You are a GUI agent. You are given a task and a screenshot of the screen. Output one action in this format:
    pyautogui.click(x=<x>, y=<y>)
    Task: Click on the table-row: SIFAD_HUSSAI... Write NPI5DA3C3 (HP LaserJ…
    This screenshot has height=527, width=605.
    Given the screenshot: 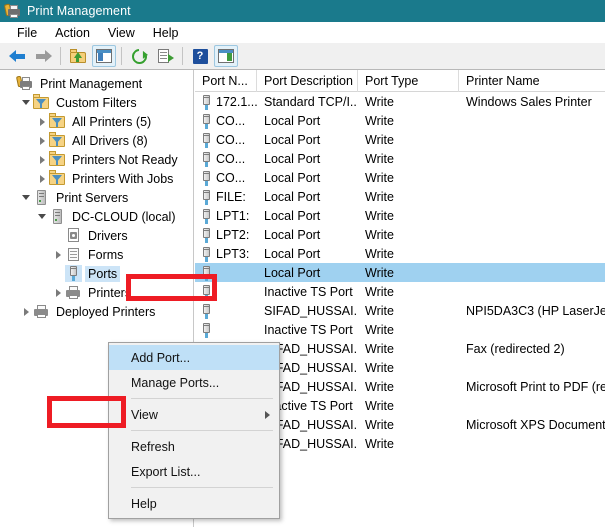 What is the action you would take?
    pyautogui.click(x=400, y=310)
    